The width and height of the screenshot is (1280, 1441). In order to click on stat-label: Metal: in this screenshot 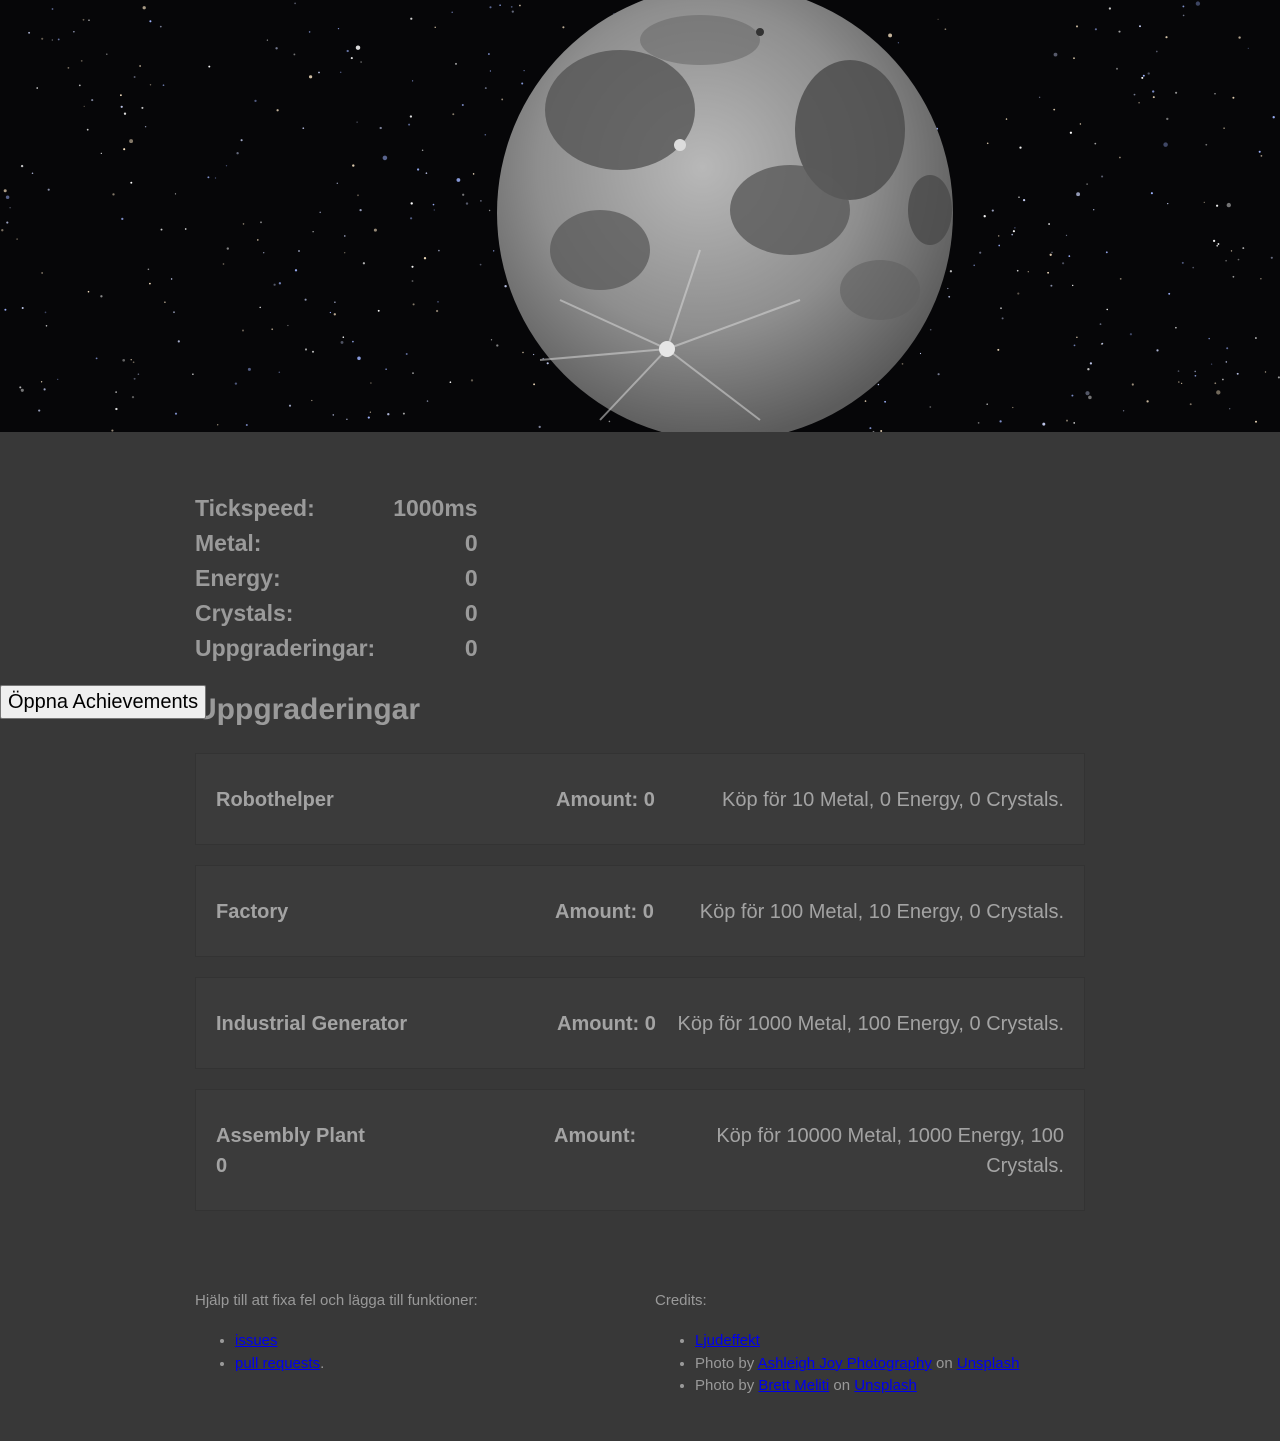, I will do `click(228, 543)`.